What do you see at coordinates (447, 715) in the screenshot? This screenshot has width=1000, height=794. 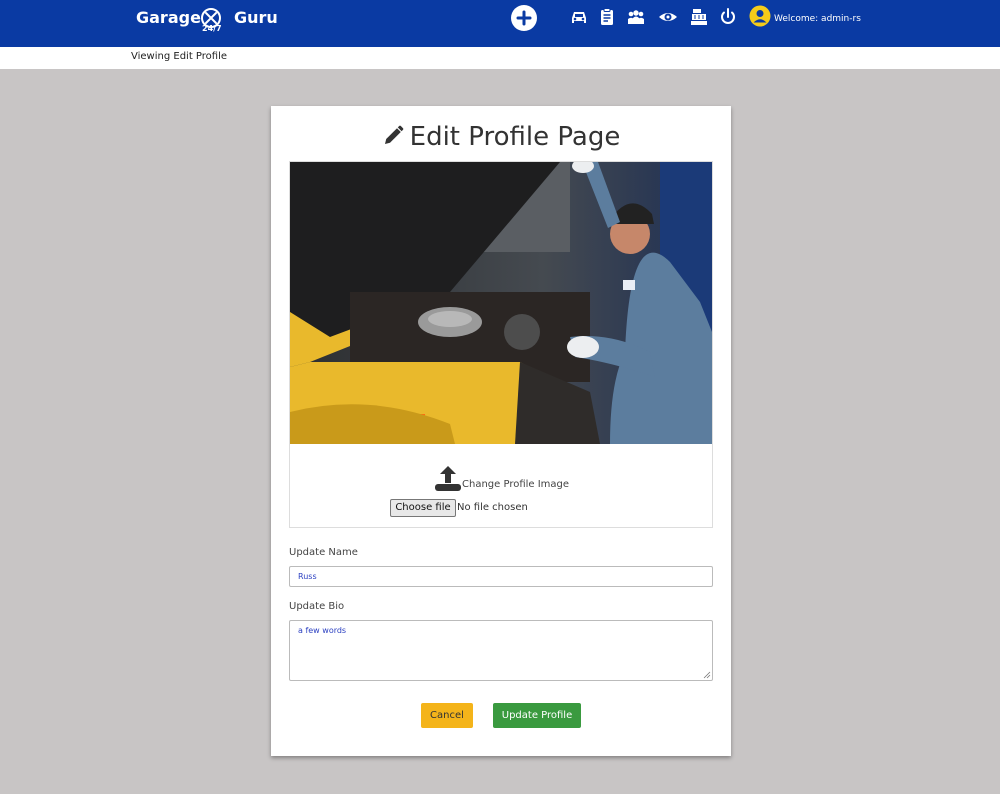 I see `cancel-button: Cancel` at bounding box center [447, 715].